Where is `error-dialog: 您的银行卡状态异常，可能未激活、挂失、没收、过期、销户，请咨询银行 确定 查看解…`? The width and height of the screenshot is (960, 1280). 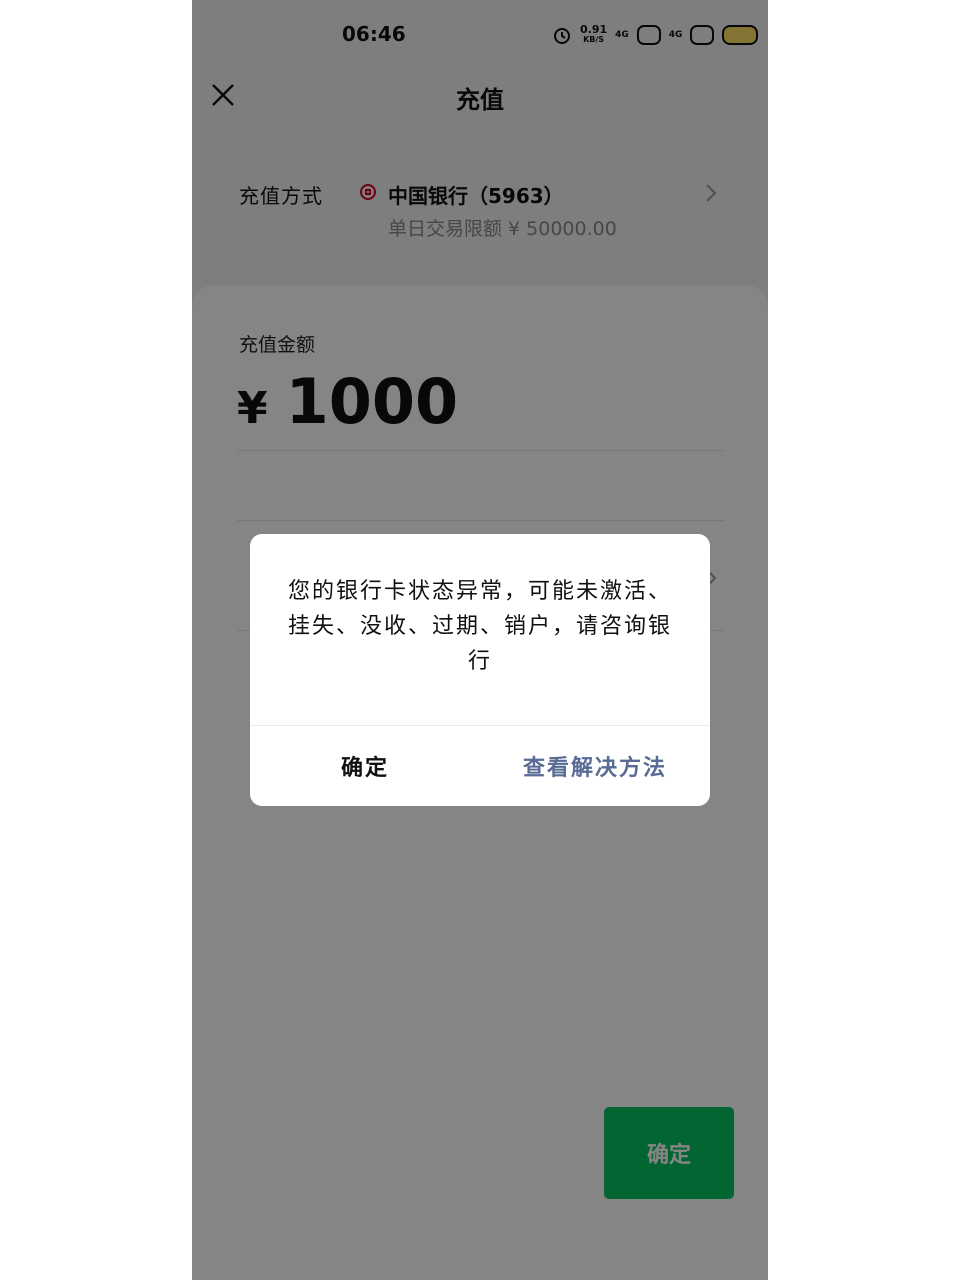
error-dialog: 您的银行卡状态异常，可能未激活、挂失、没收、过期、销户，请咨询银行 确定 查看解… is located at coordinates (480, 670).